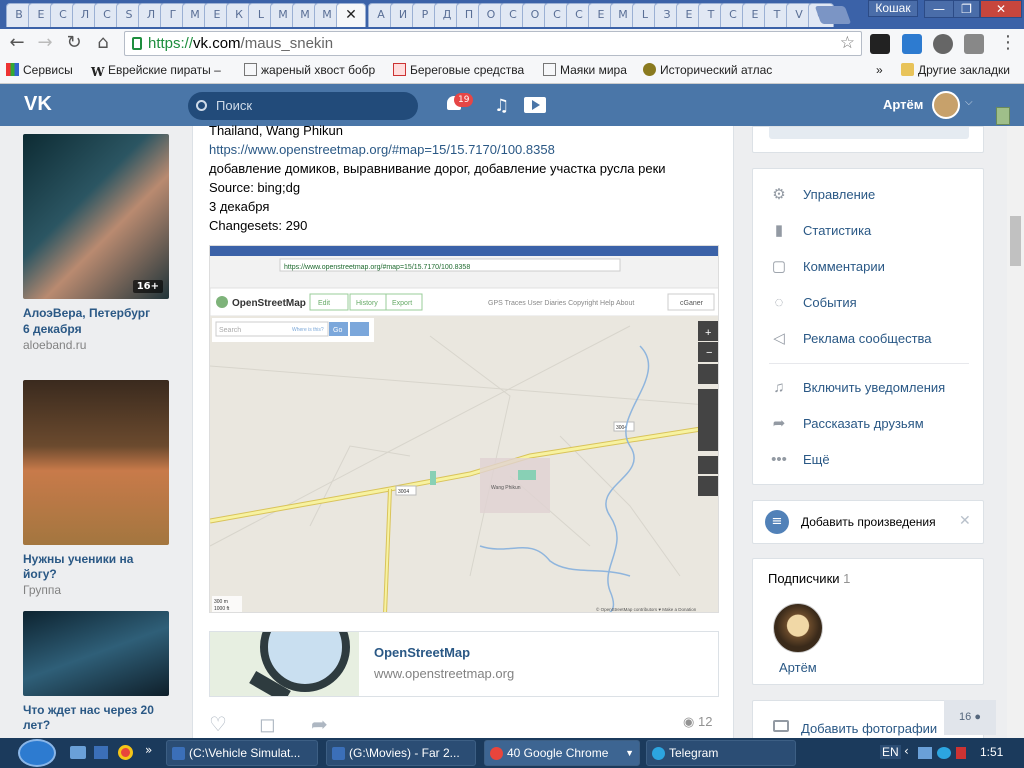  Describe the element at coordinates (707, 70) in the screenshot. I see `bookmark-item: Исторический атлас` at that location.